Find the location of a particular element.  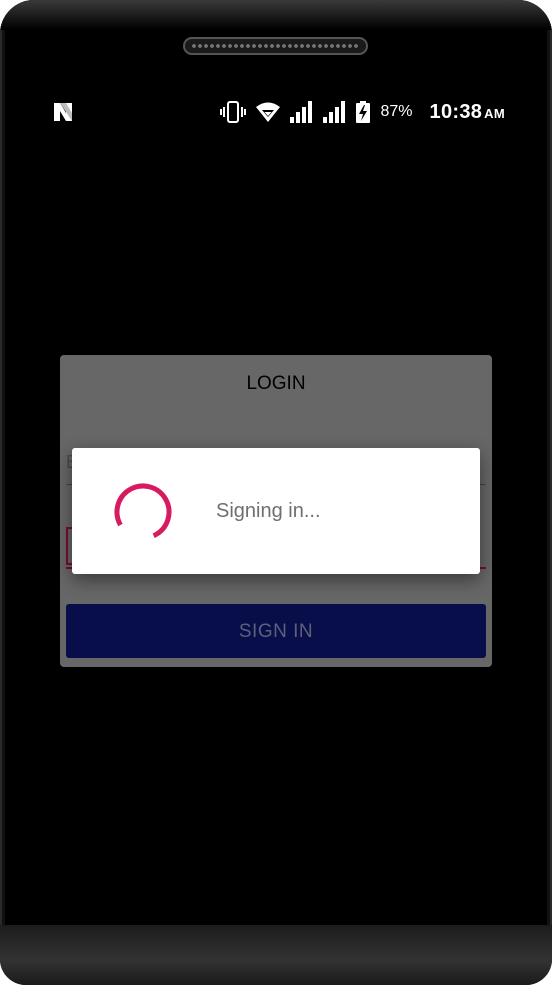

n-notification-icon is located at coordinates (63, 112).